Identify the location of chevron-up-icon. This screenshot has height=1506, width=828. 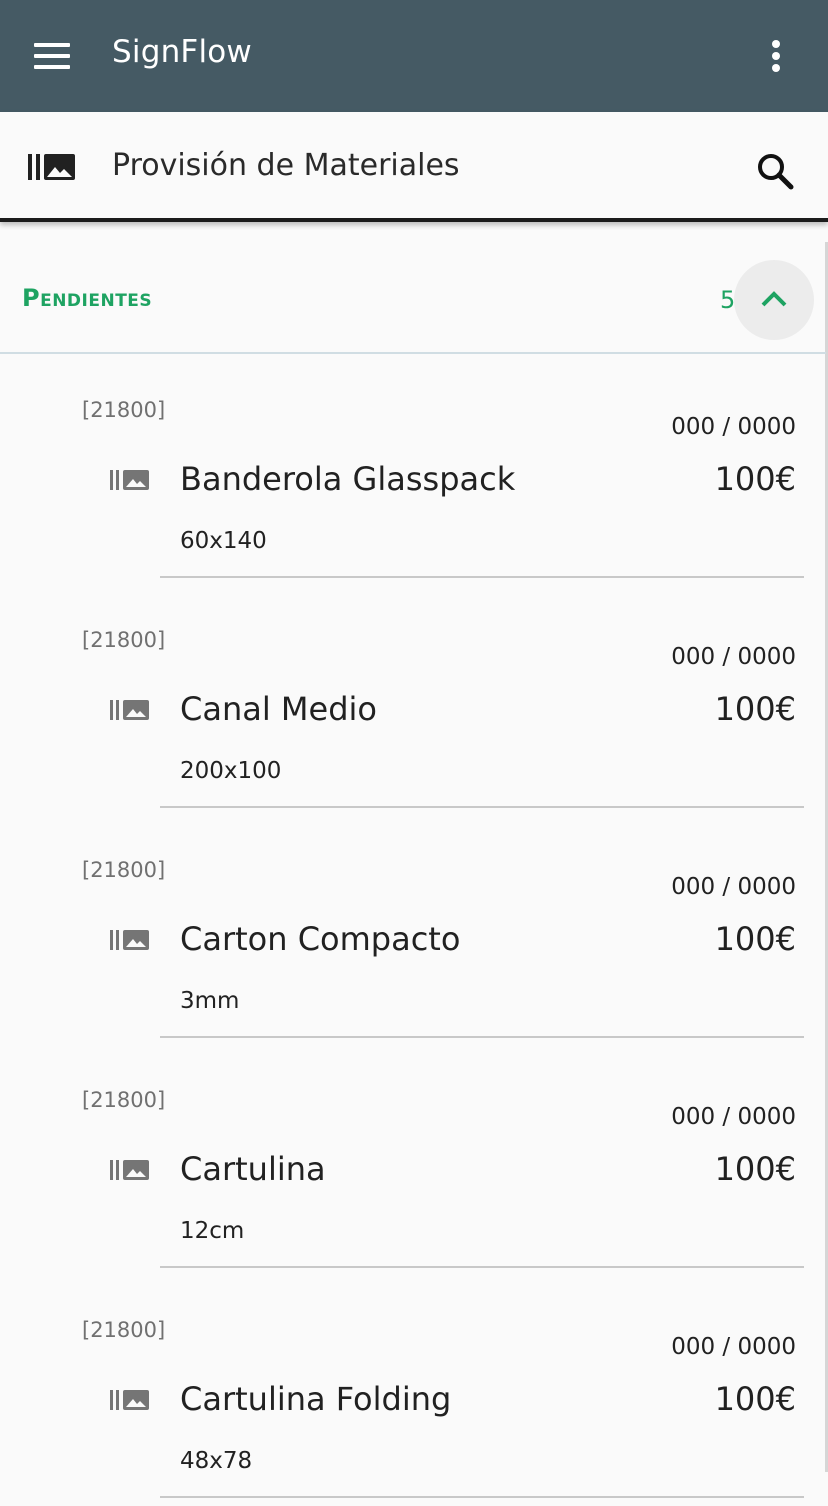
(774, 299).